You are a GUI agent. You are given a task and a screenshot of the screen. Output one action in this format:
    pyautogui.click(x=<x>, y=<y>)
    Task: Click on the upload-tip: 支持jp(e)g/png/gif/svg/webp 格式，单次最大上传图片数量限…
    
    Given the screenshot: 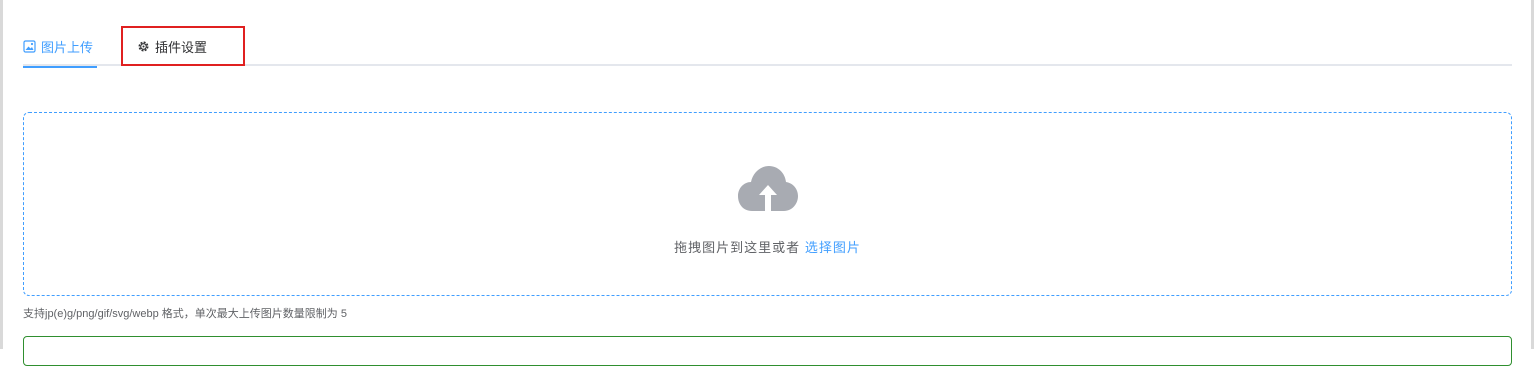 What is the action you would take?
    pyautogui.click(x=185, y=314)
    